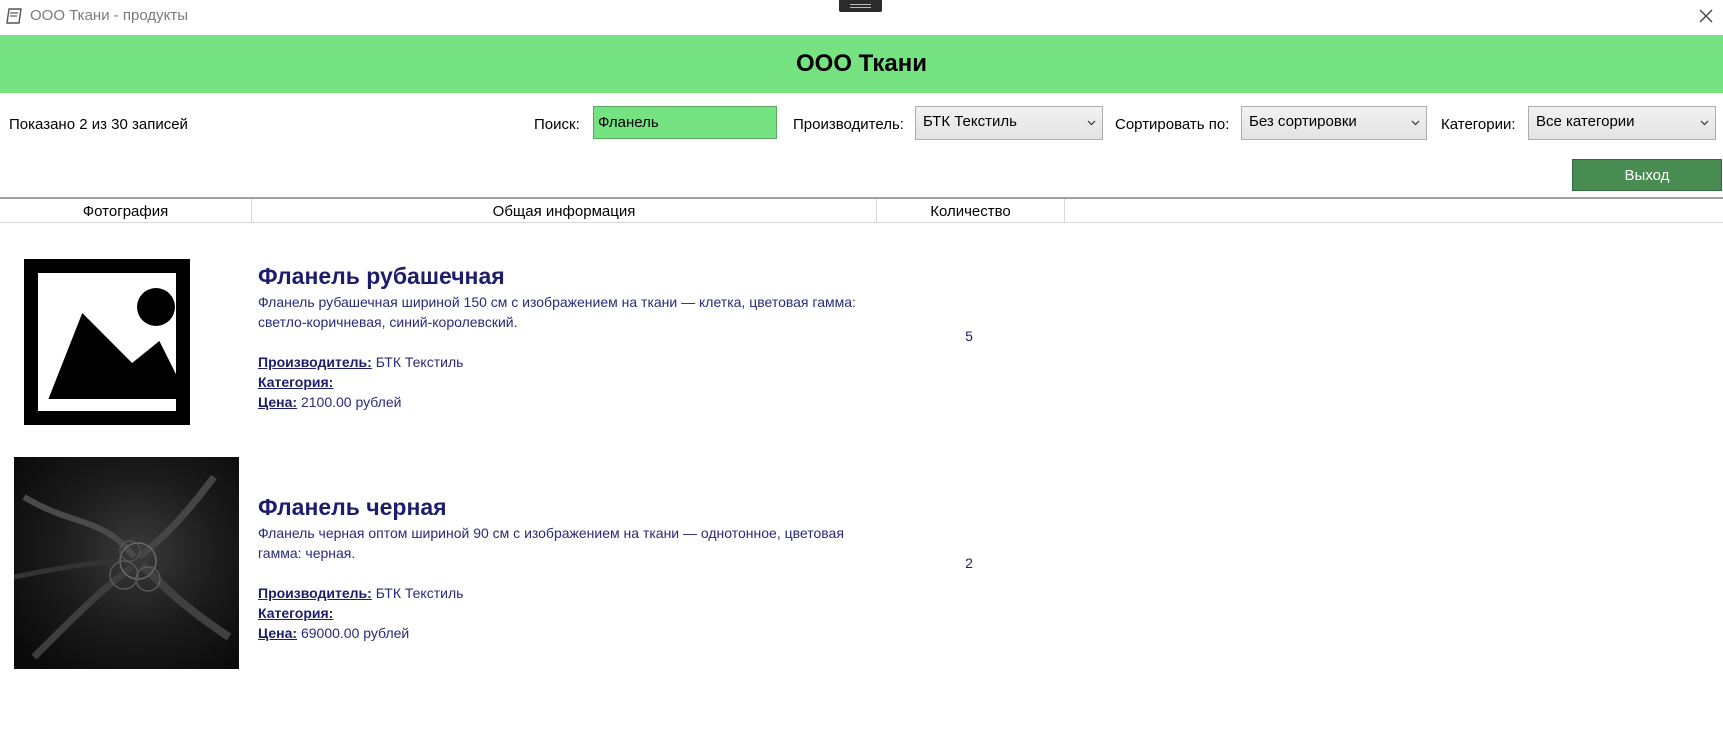 The image size is (1723, 735). I want to click on exit-button: Выход, so click(1647, 175).